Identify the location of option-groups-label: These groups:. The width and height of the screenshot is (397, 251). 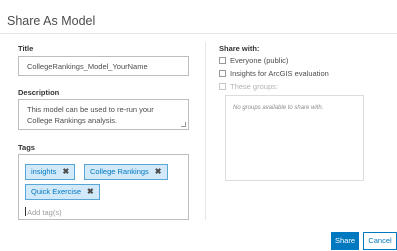
(254, 86).